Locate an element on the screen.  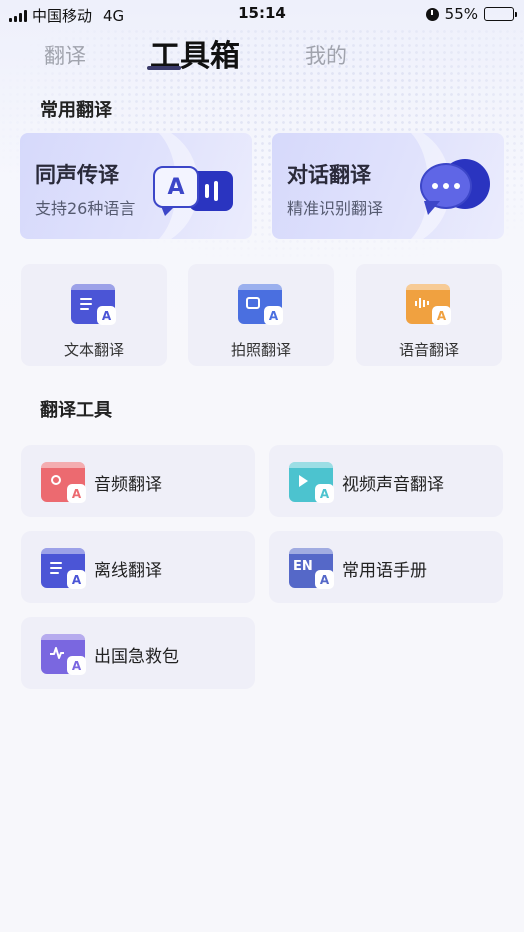
tile-label: 常用语手册 is located at coordinates (384, 571).